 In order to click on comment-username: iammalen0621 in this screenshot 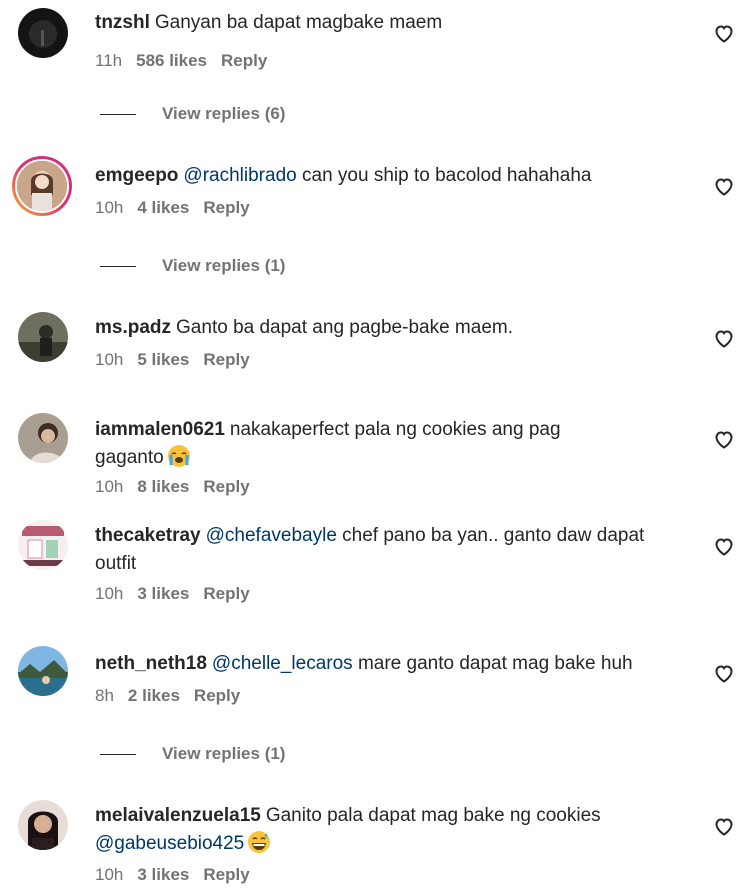, I will do `click(160, 429)`.